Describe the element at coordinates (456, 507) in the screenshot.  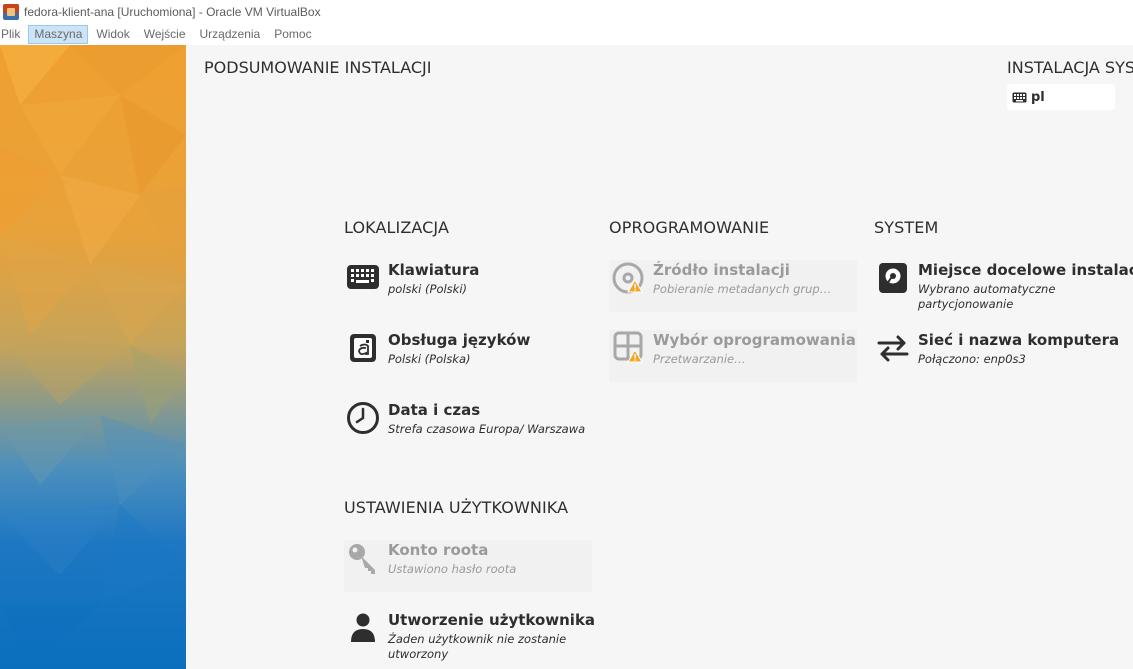
I see `section-user-settings-heading: USTAWIENIA UŻYTKOWNIKA` at that location.